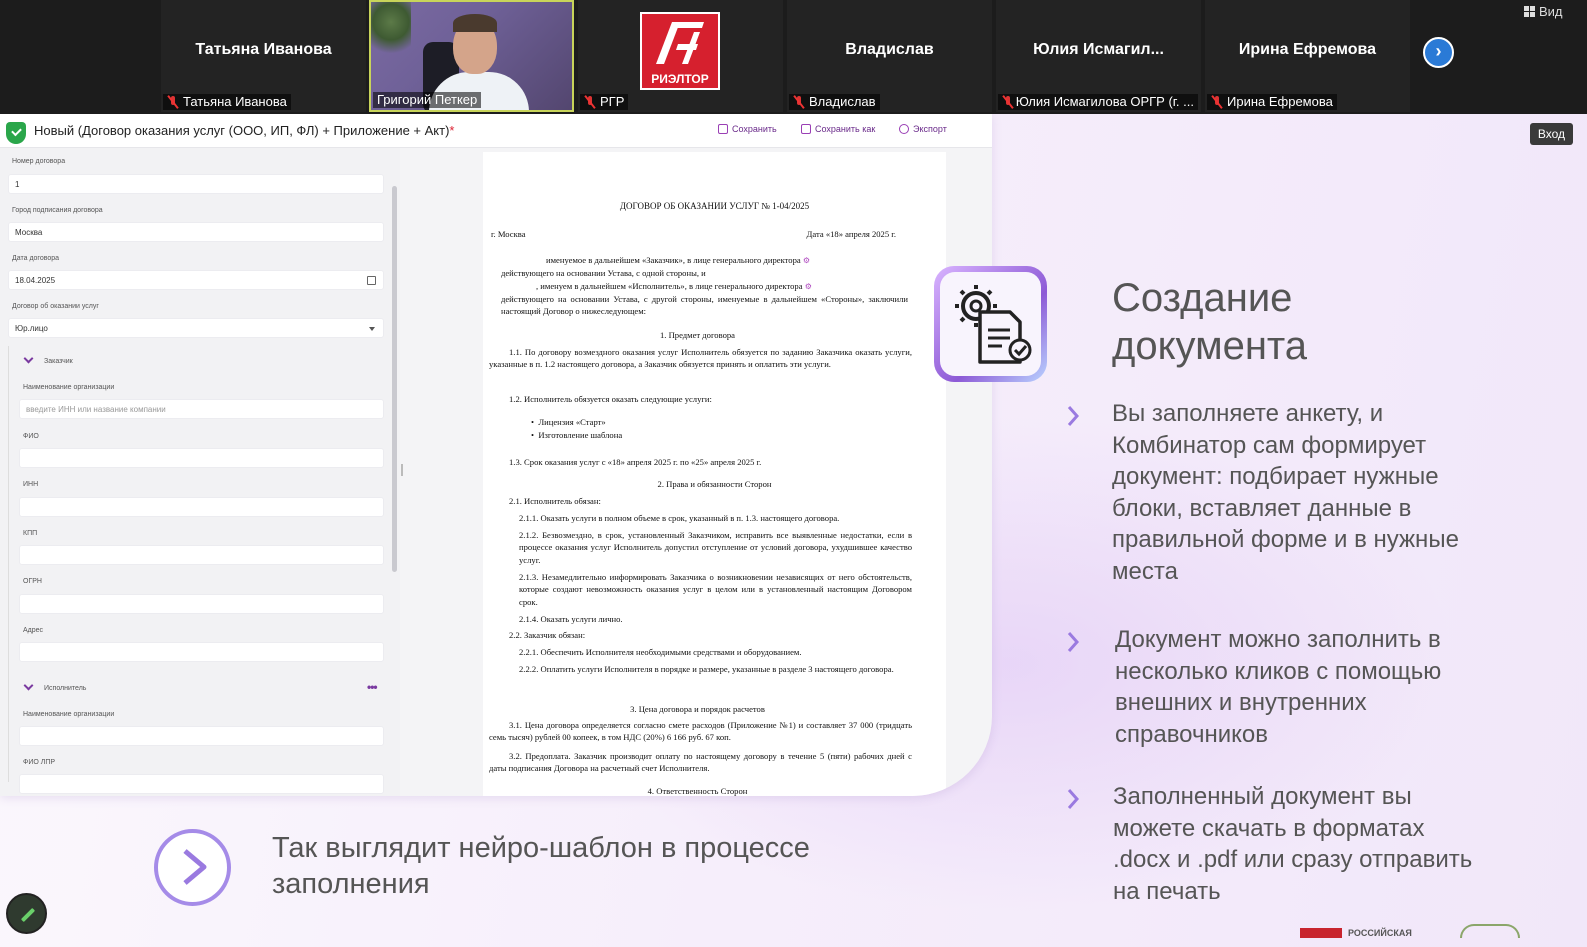 The width and height of the screenshot is (1587, 947). I want to click on background-plant, so click(391, 32).